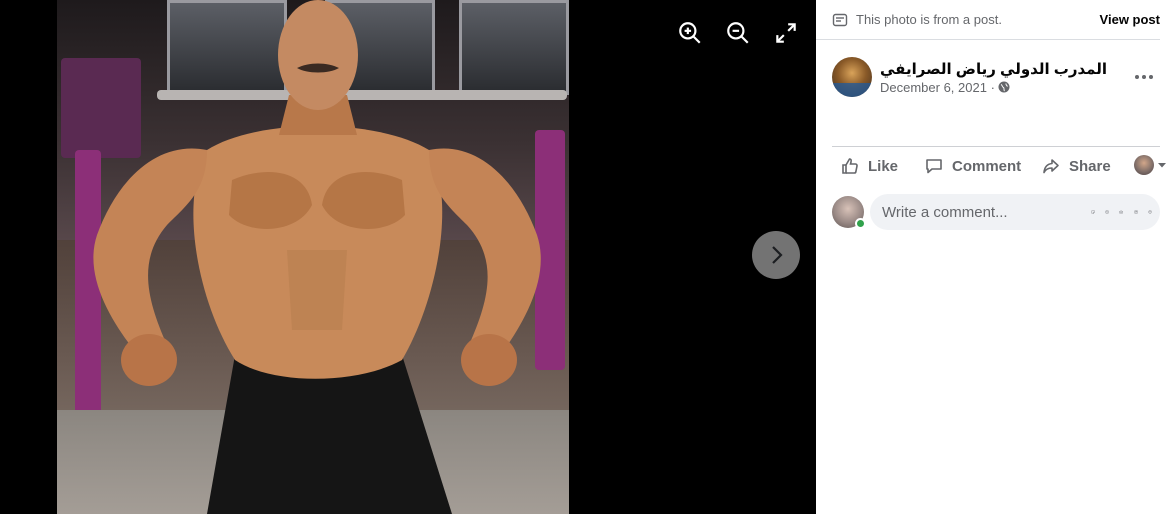 Image resolution: width=1176 pixels, height=514 pixels. Describe the element at coordinates (987, 166) in the screenshot. I see `comment-label: Comment` at that location.